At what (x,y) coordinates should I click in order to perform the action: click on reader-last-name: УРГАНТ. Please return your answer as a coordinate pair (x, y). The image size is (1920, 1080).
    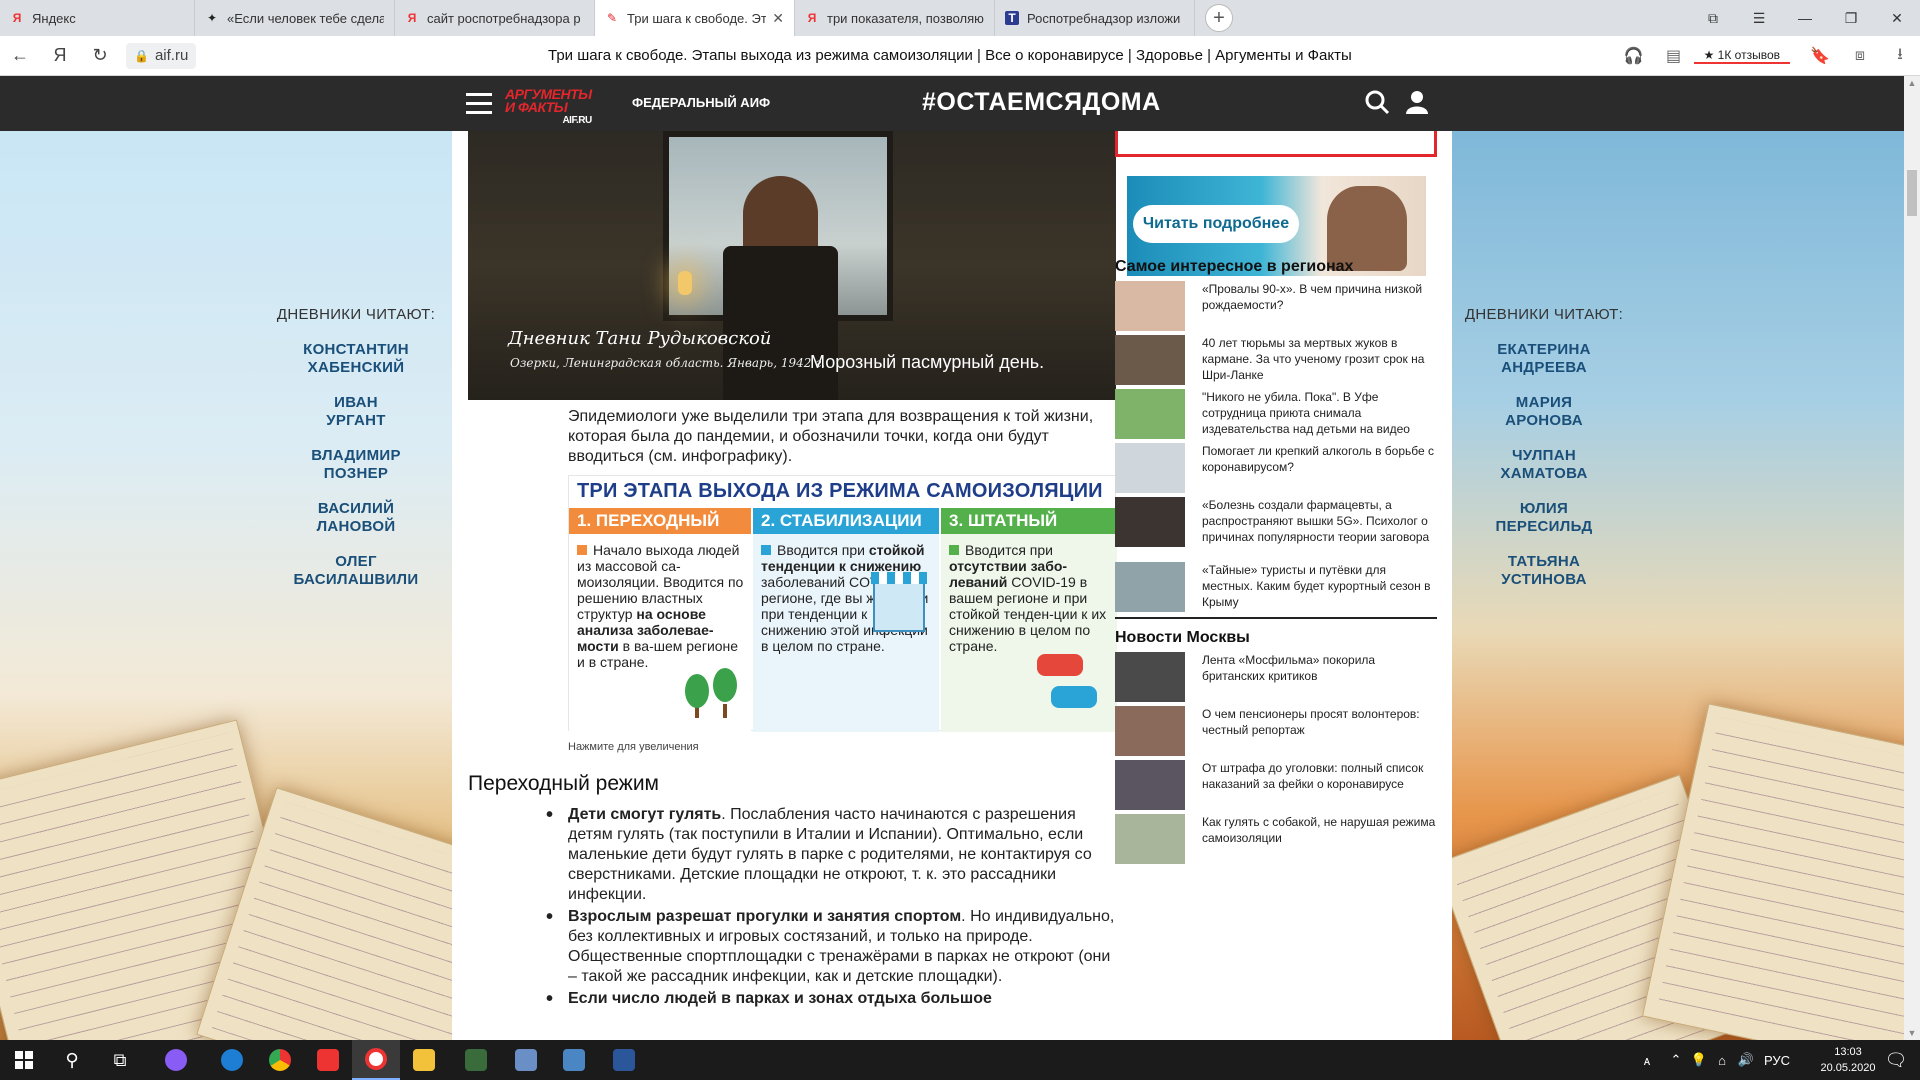
    Looking at the image, I should click on (356, 420).